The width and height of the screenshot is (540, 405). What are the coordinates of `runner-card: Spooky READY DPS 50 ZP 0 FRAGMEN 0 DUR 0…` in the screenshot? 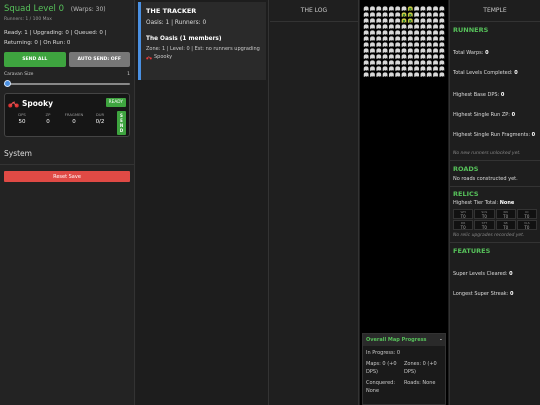 It's located at (67, 115).